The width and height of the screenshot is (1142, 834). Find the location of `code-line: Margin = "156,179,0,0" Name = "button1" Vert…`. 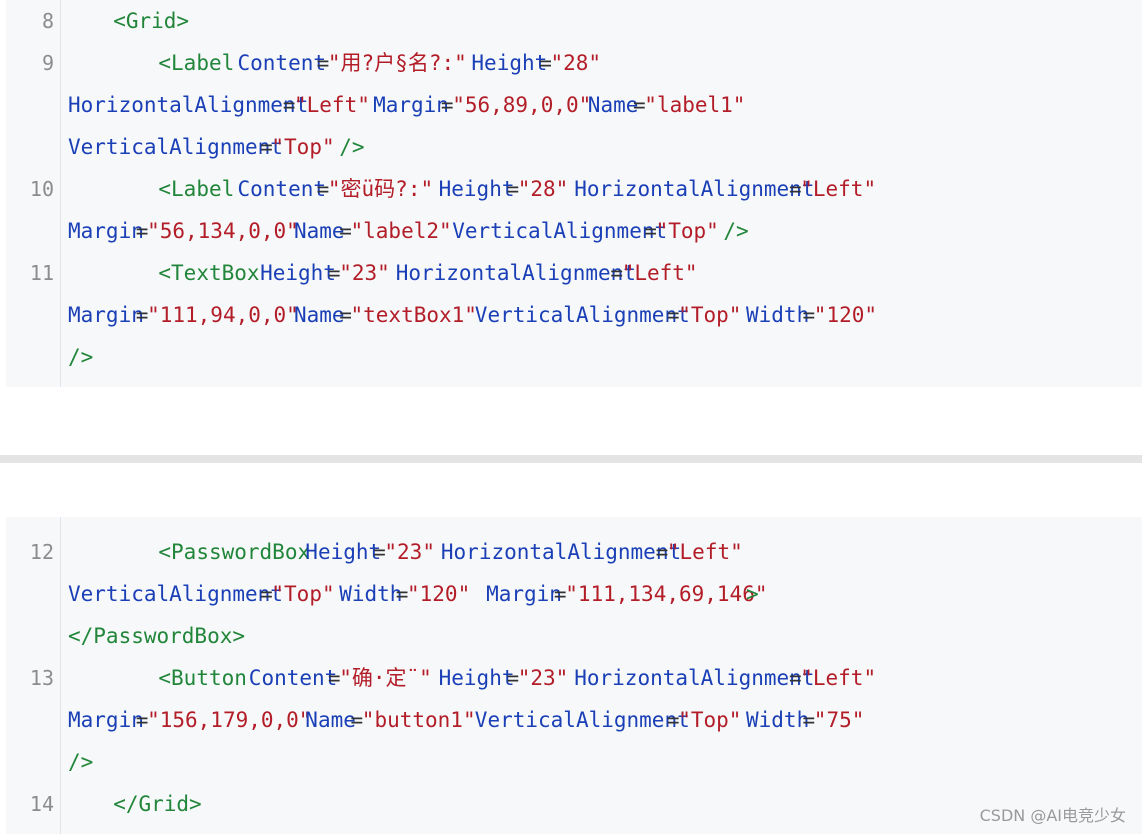

code-line: Margin = "156,179,0,0" Name = "button1" Vert… is located at coordinates (574, 720).